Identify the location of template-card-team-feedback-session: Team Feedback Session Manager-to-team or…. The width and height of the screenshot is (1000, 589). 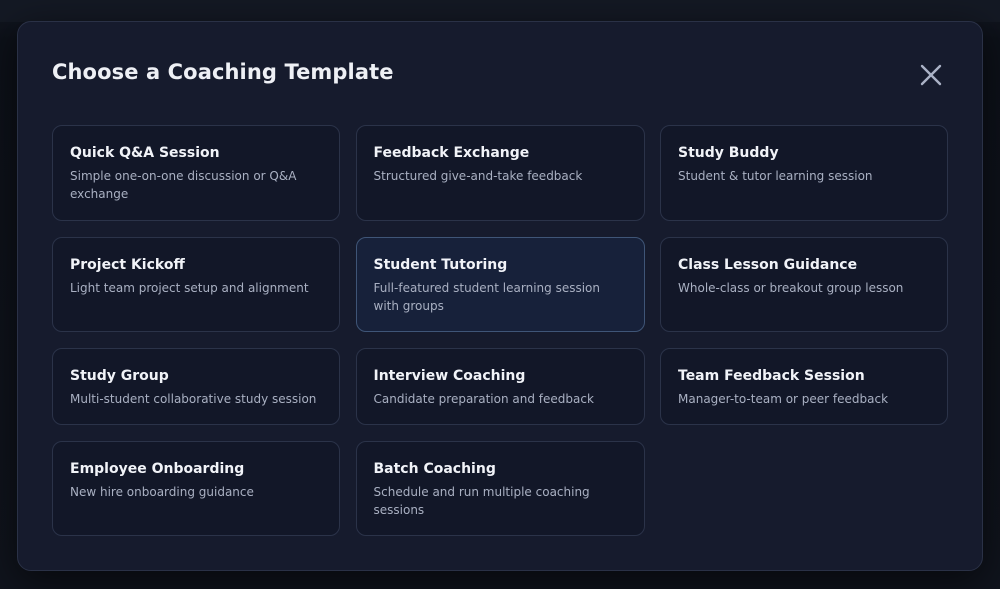
(804, 386).